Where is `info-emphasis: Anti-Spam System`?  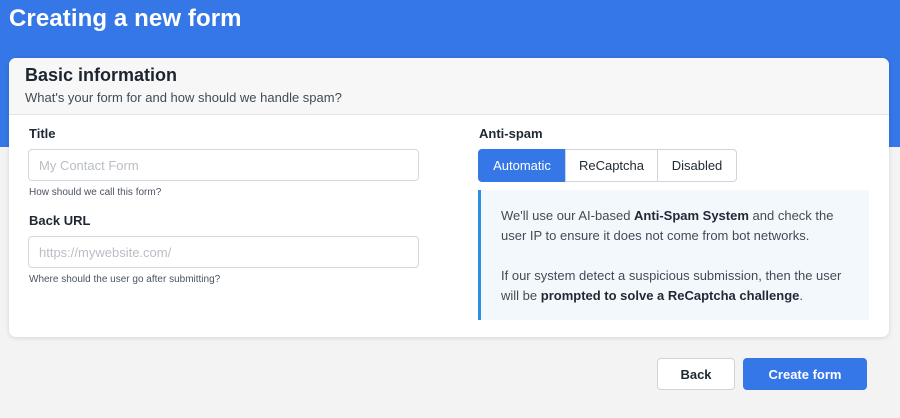
info-emphasis: Anti-Spam System is located at coordinates (691, 215).